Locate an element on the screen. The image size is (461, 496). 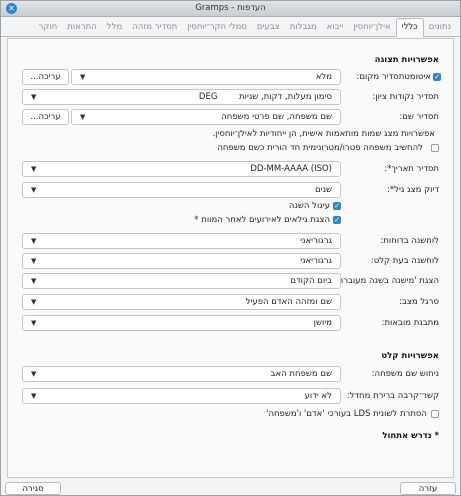
new-year-row: הצגת 'מישנה בשנה מעוברת: ביום הקודם ▼ is located at coordinates (230, 282).